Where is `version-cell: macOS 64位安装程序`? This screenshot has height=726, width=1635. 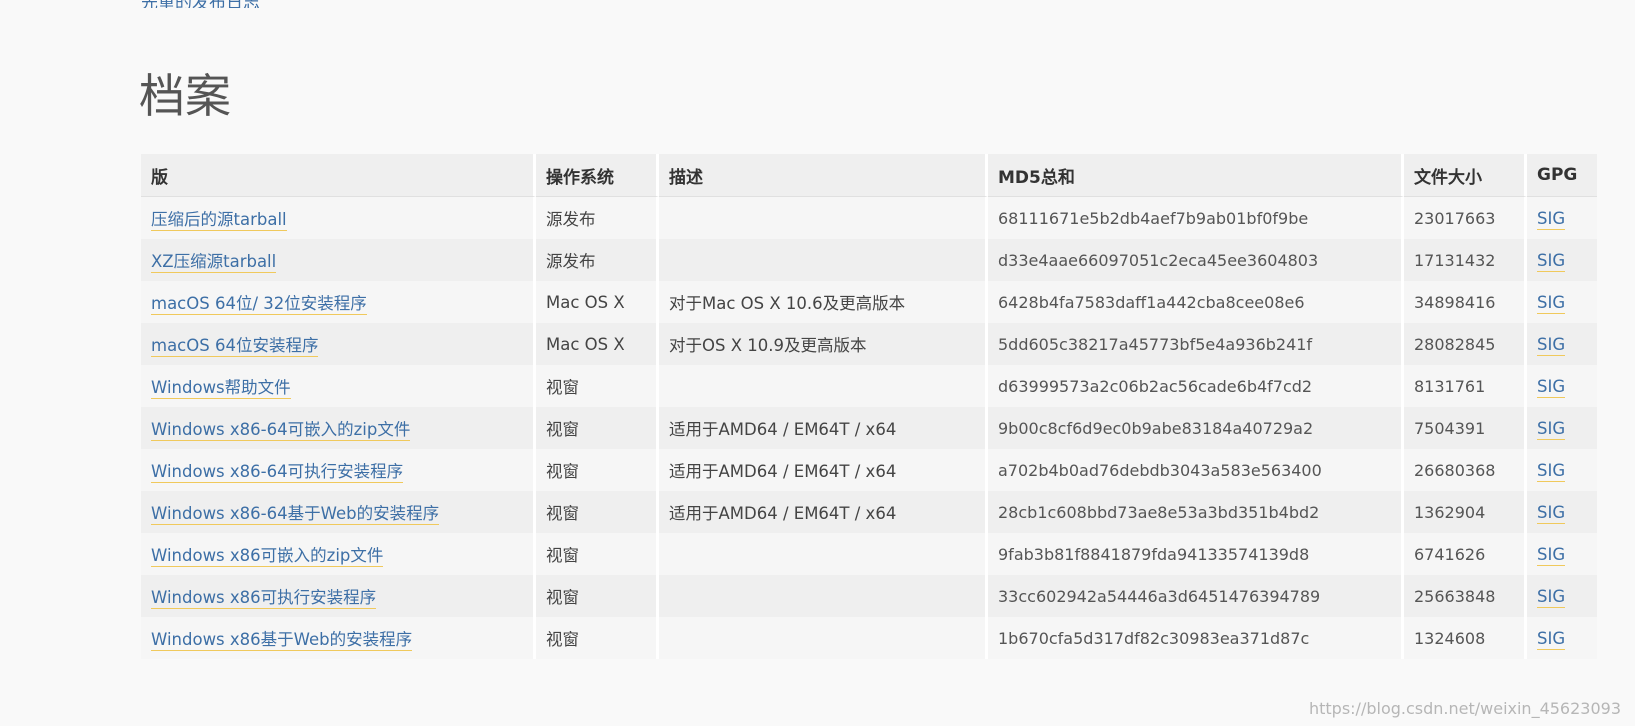 version-cell: macOS 64位安装程序 is located at coordinates (338, 344).